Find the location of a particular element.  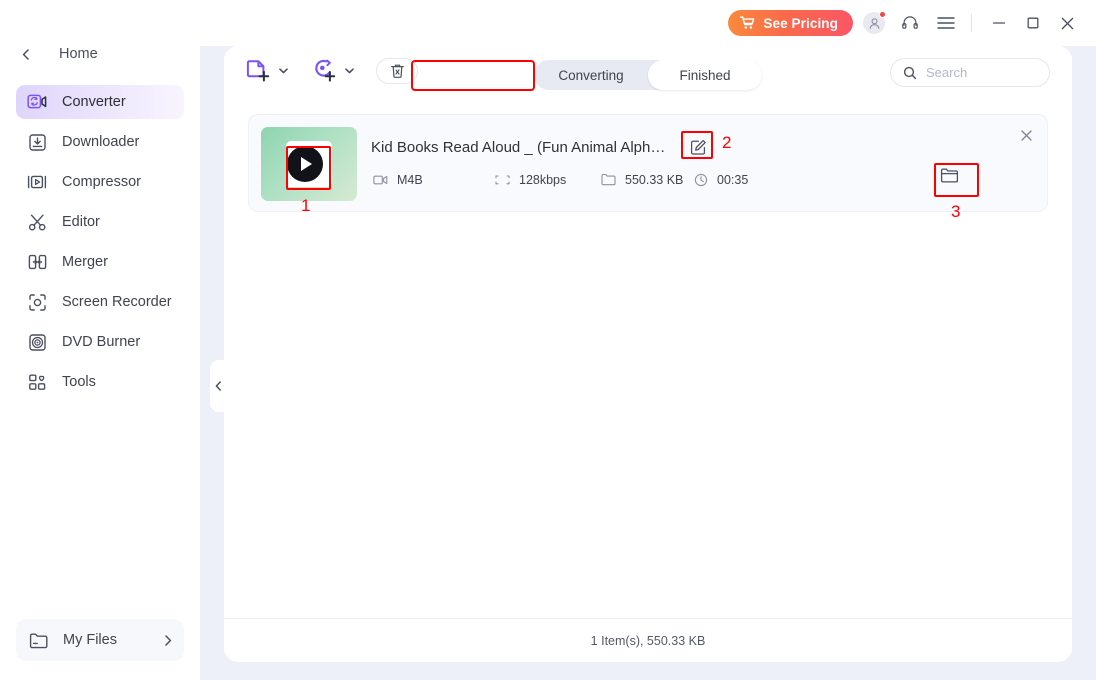

sidebar-item-label: Merger is located at coordinates (85, 262).